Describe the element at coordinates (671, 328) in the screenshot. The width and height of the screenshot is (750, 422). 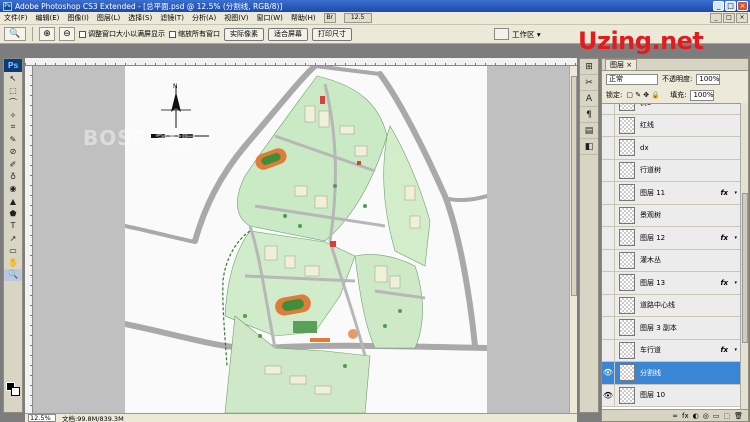
I see `layer-row: 图层 3 副本` at that location.